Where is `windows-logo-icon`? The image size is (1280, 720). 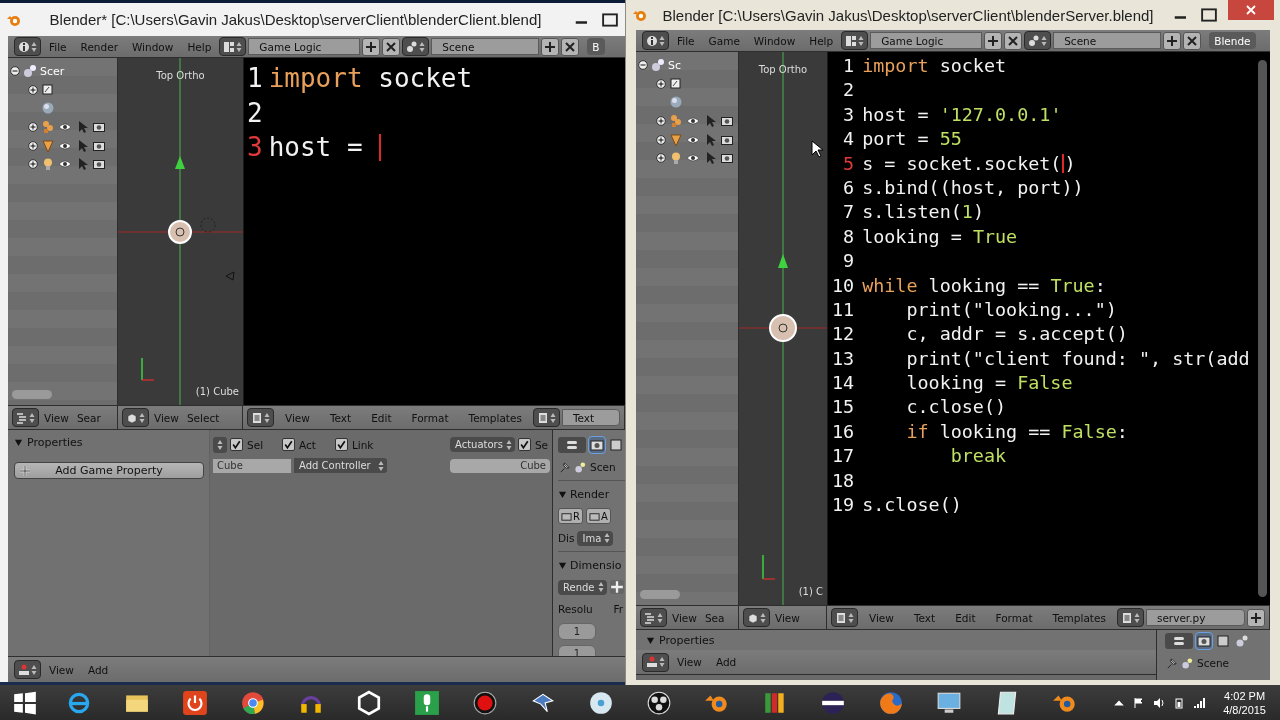
windows-logo-icon is located at coordinates (25, 702).